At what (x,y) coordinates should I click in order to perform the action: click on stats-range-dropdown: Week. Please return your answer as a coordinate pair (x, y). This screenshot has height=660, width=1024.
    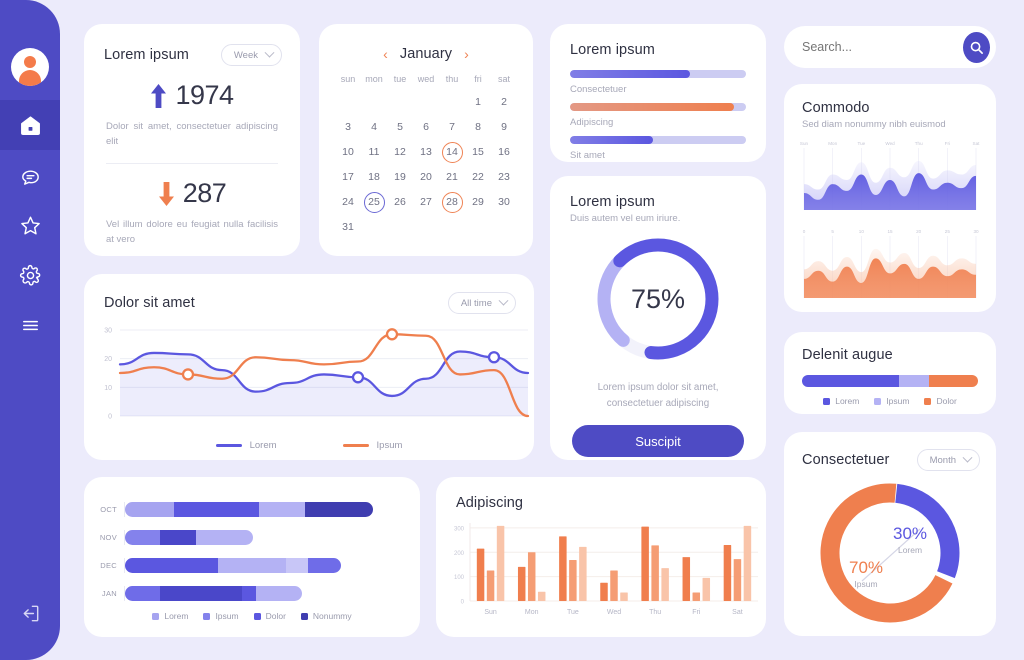
    Looking at the image, I should click on (251, 55).